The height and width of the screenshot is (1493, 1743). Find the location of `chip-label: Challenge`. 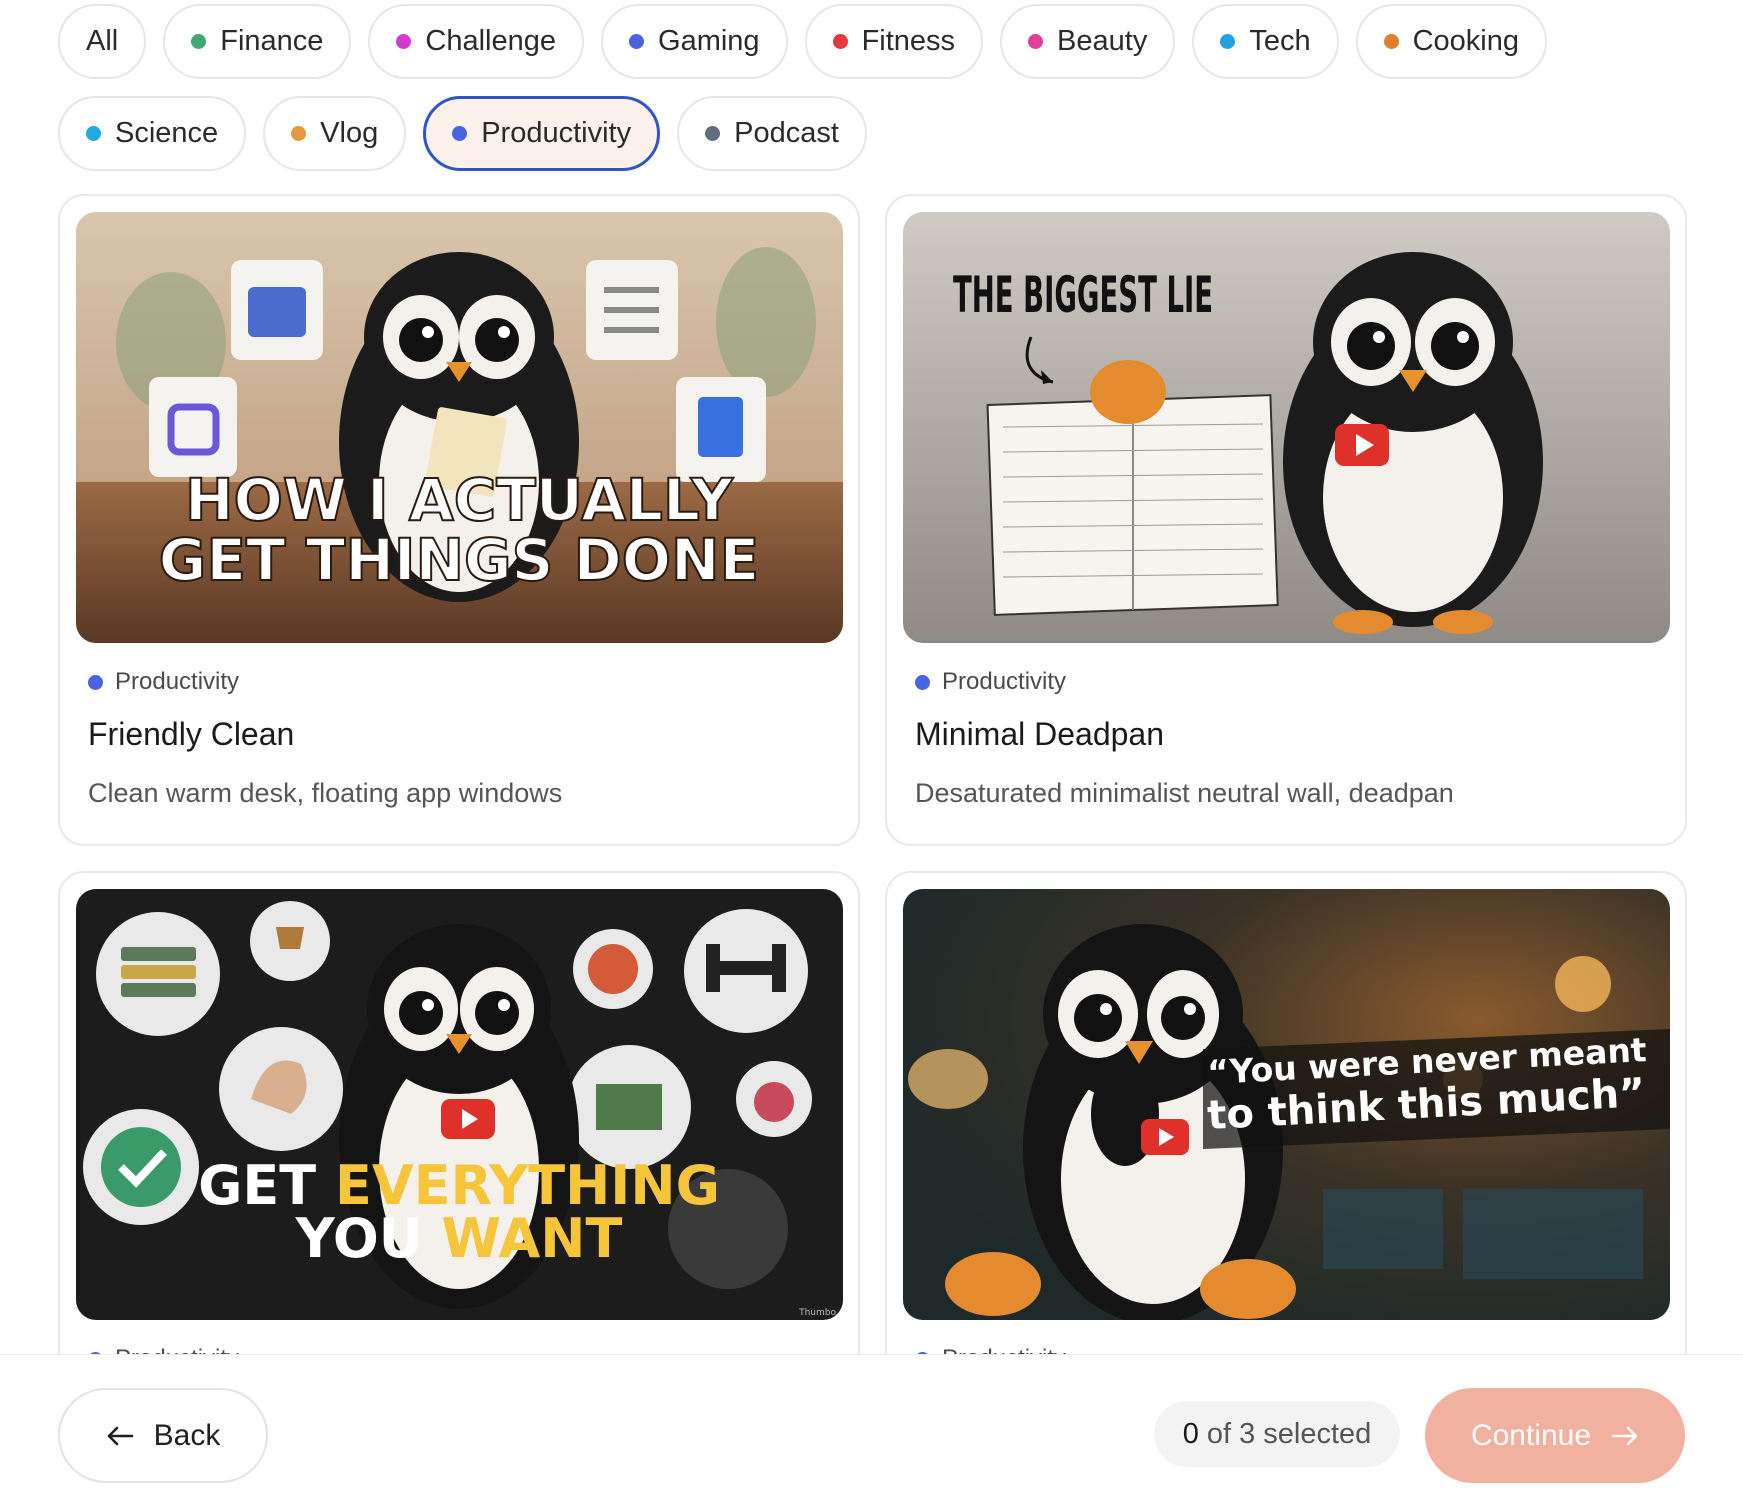

chip-label: Challenge is located at coordinates (491, 41).